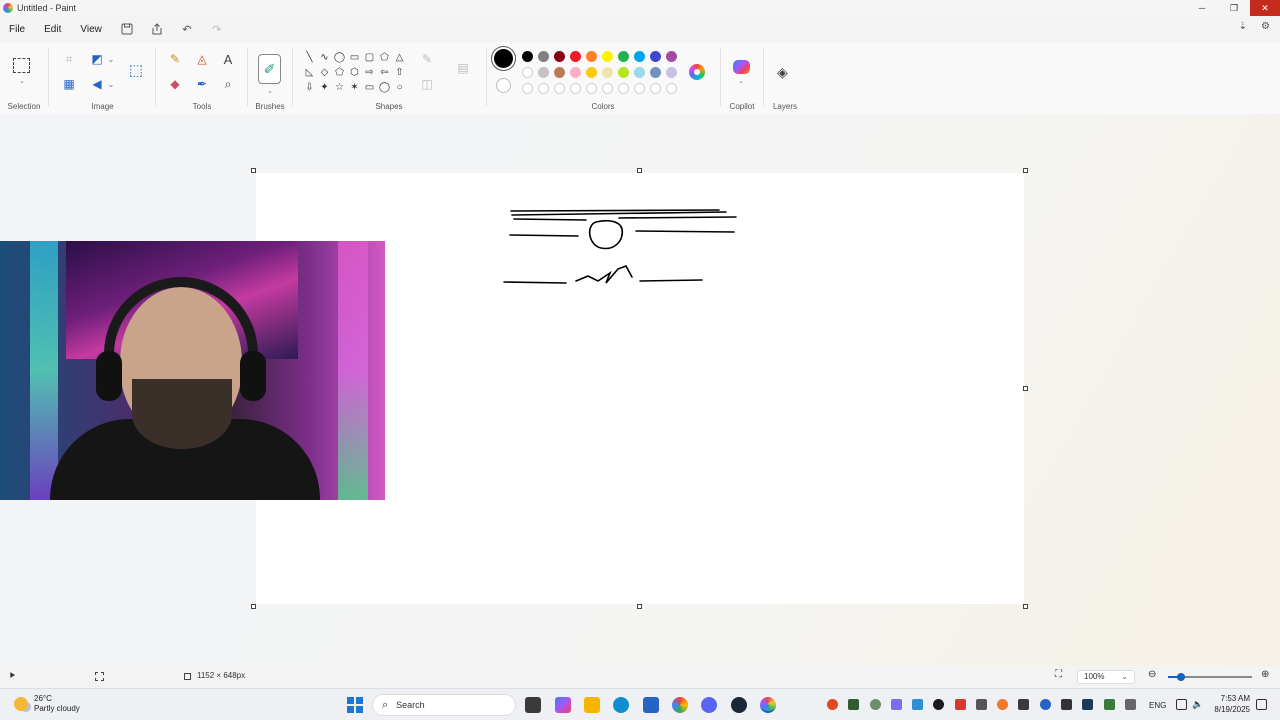 This screenshot has width=1280, height=720. I want to click on paint-taskbar-icon, so click(768, 705).